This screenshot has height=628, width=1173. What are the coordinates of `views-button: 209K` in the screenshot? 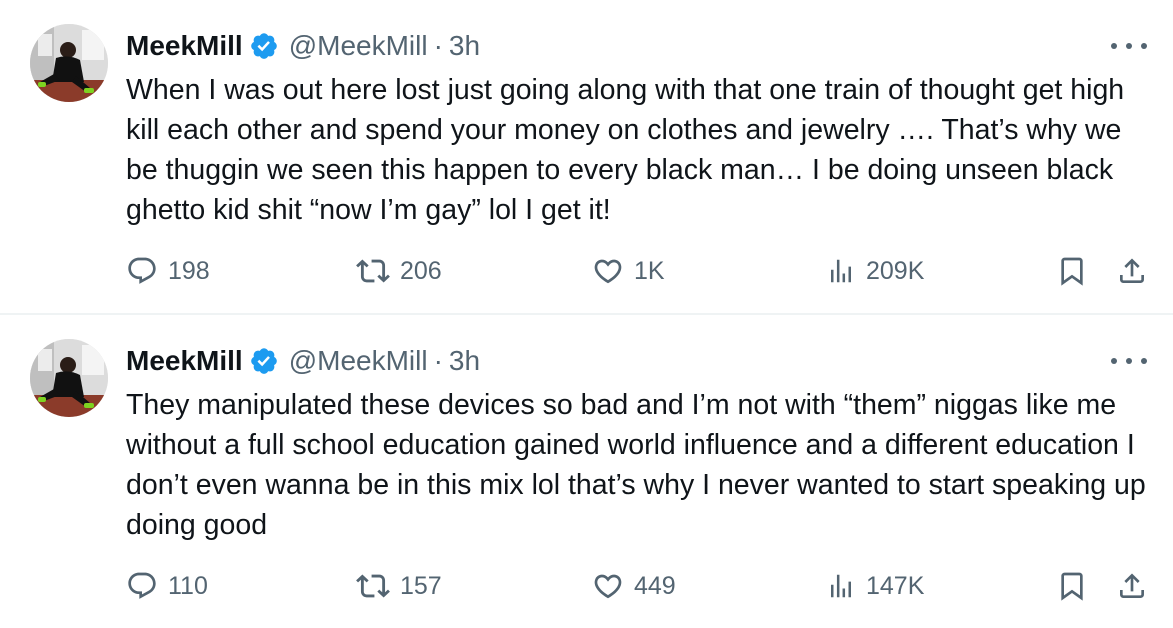 It's located at (875, 271).